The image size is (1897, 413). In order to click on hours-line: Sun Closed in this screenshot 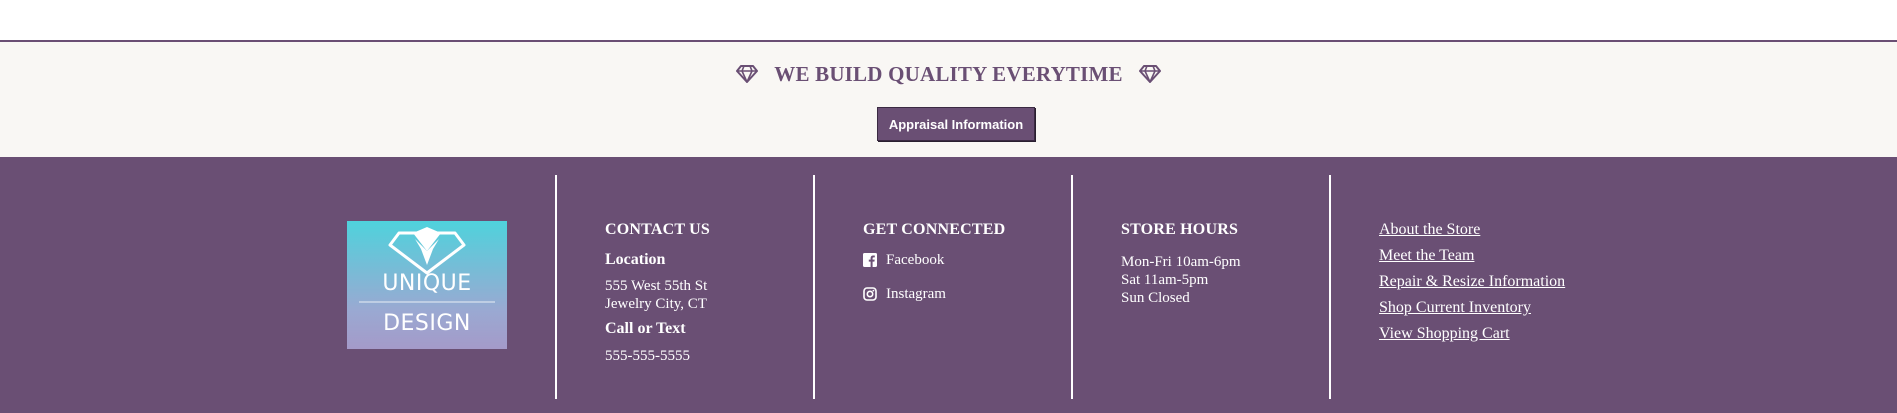, I will do `click(1155, 298)`.